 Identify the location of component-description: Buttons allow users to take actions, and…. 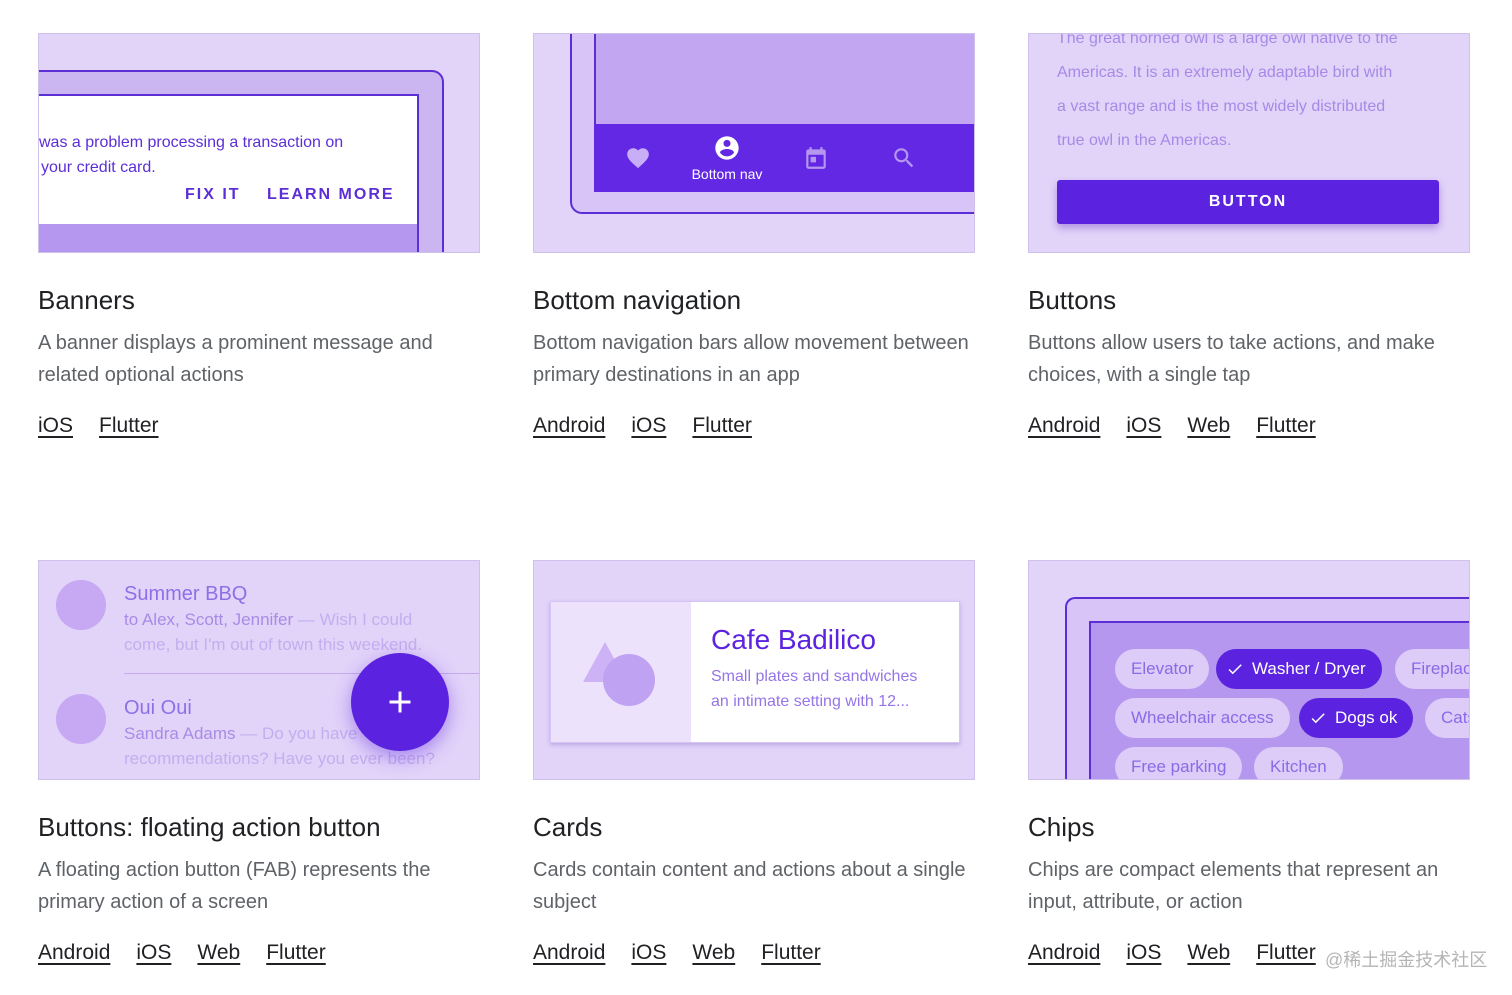
(1231, 359).